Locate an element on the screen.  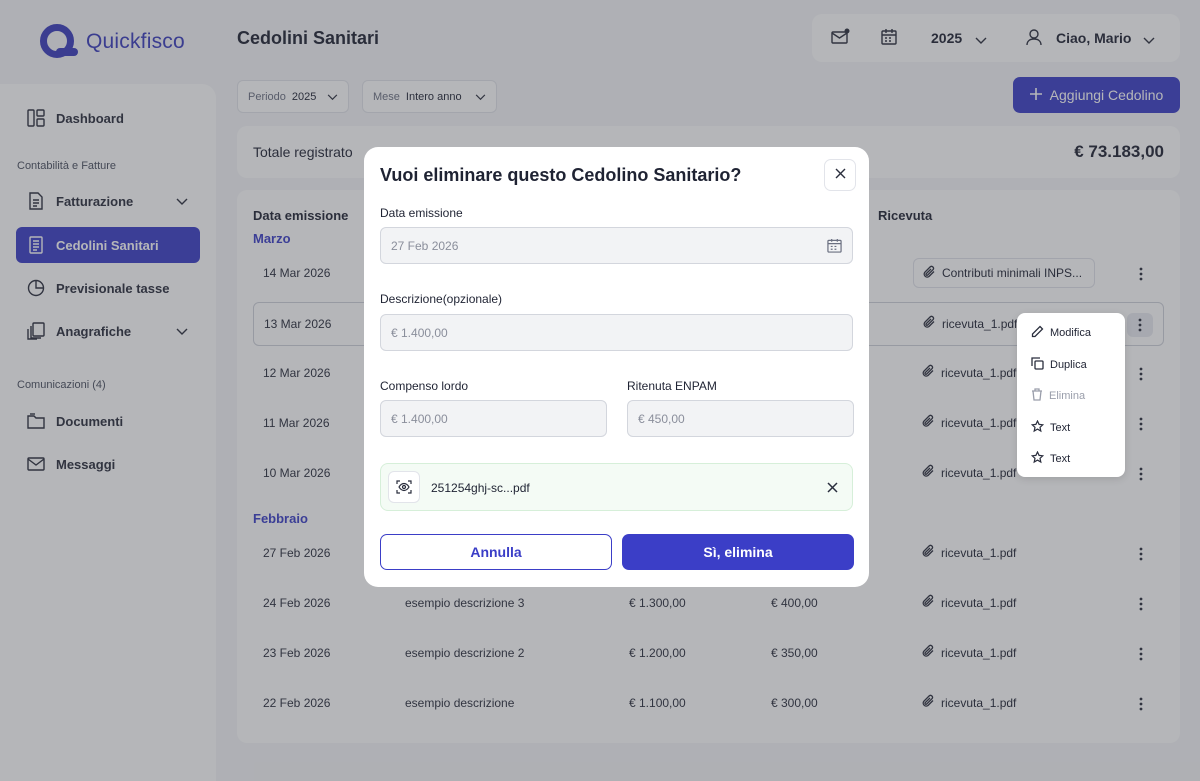
calendar-icon is located at coordinates (834, 247).